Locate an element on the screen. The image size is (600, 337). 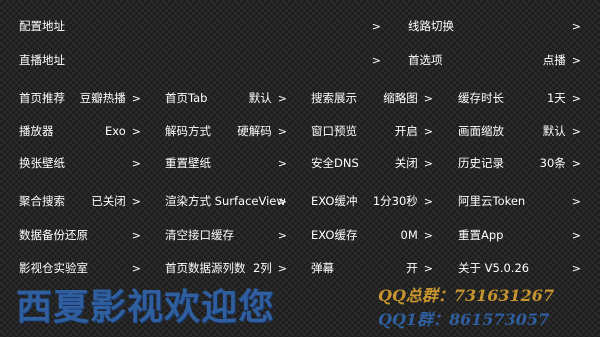
setting-change-wallpaper: 换张壁纸 > is located at coordinates (80, 163).